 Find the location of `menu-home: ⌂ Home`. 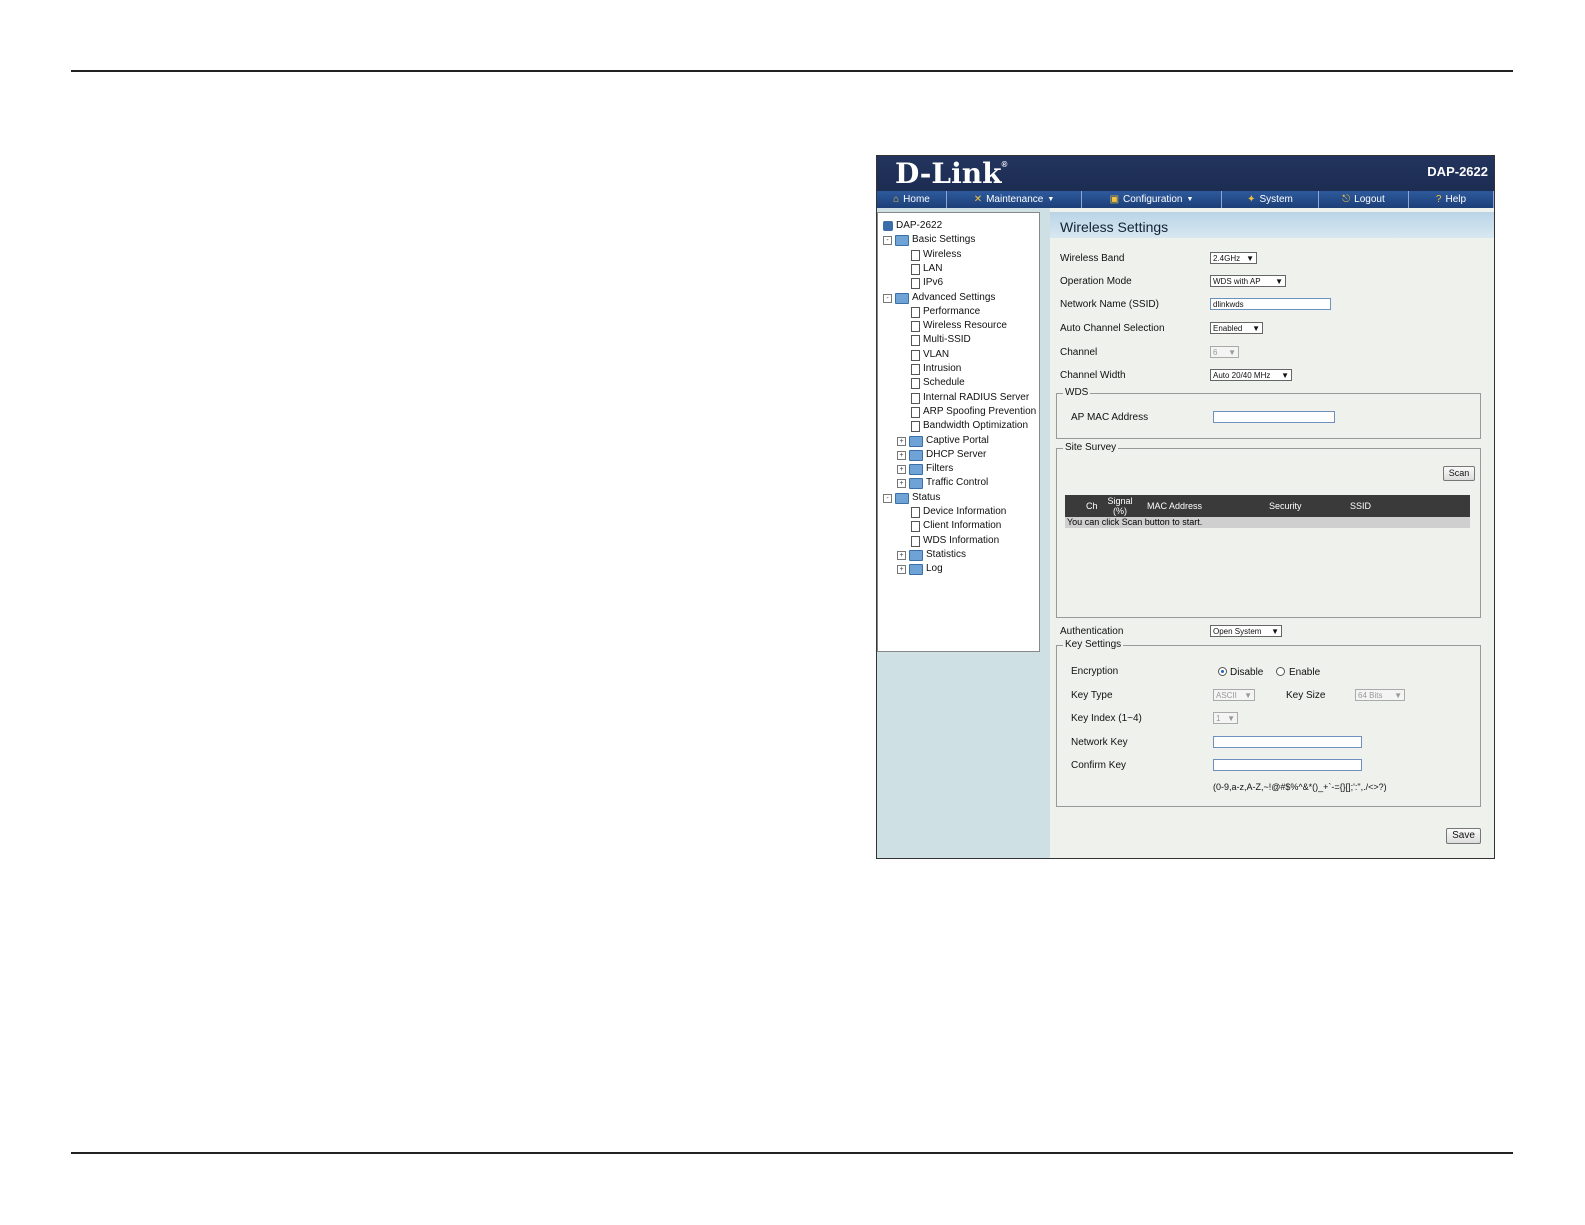

menu-home: ⌂ Home is located at coordinates (912, 199).